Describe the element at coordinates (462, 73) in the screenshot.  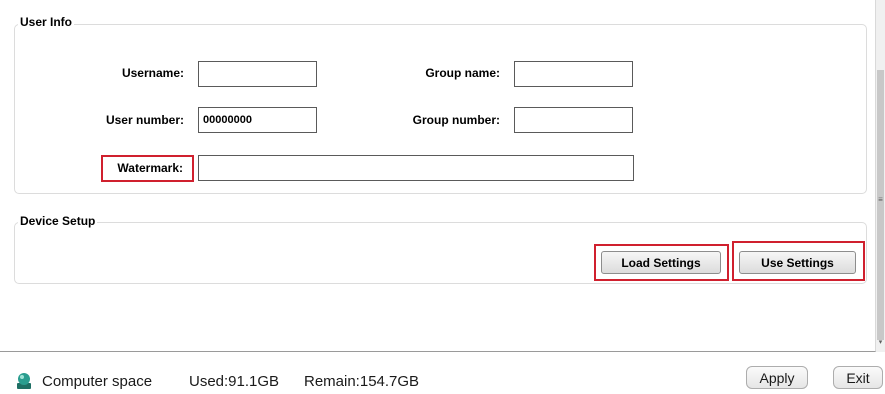
I see `group-name-label: Group name:` at that location.